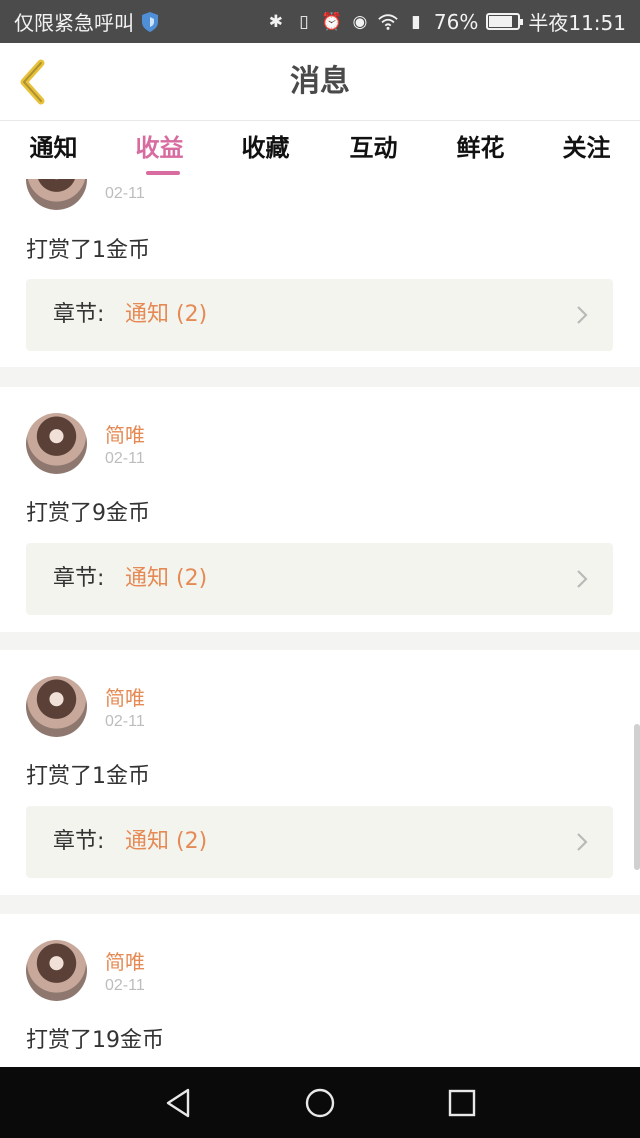  What do you see at coordinates (360, 21) in the screenshot?
I see `eye-icon: ◉` at bounding box center [360, 21].